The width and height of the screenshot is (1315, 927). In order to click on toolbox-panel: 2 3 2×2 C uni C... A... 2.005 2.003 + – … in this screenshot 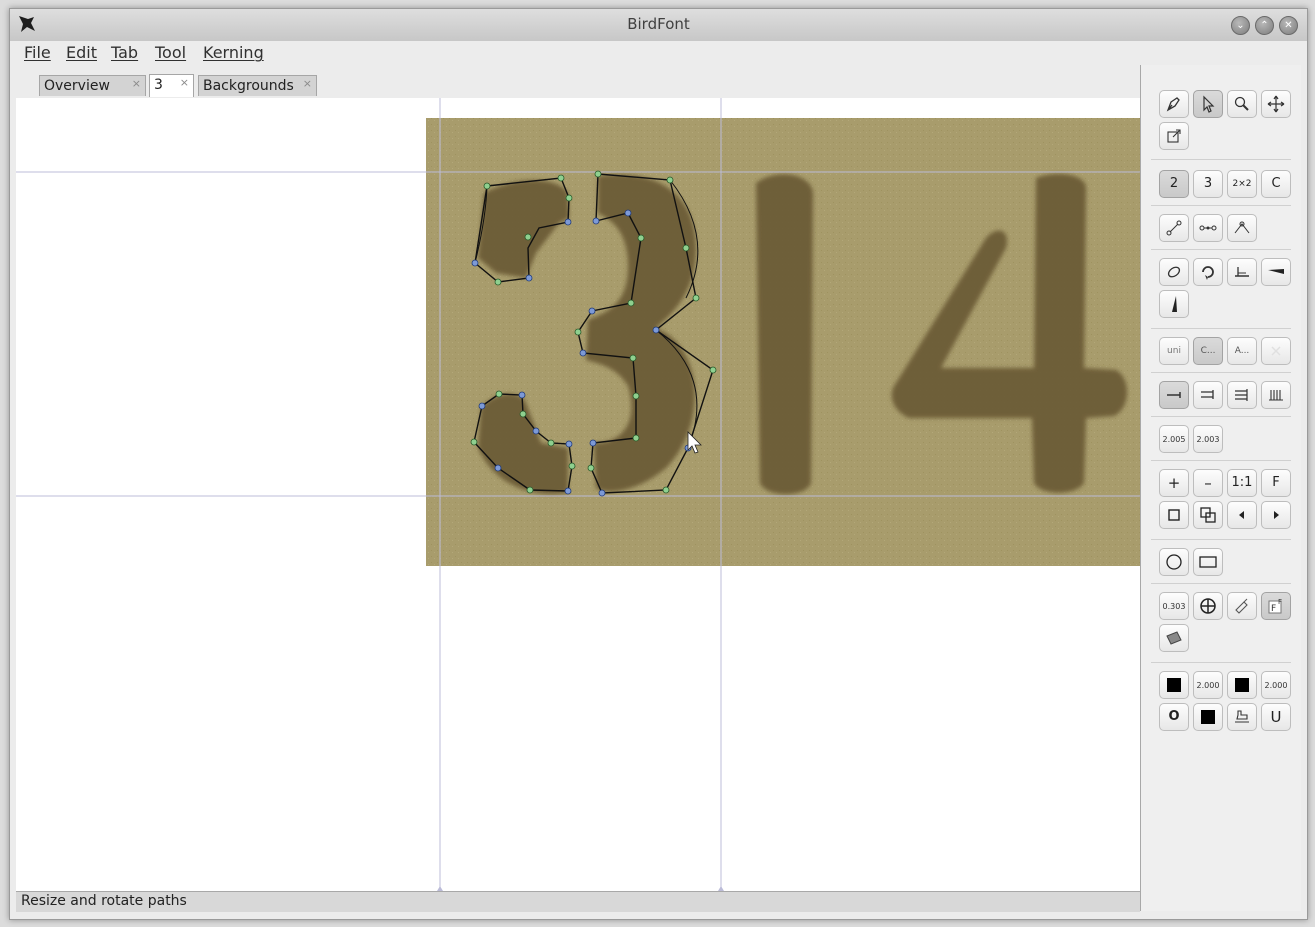, I will do `click(1220, 488)`.